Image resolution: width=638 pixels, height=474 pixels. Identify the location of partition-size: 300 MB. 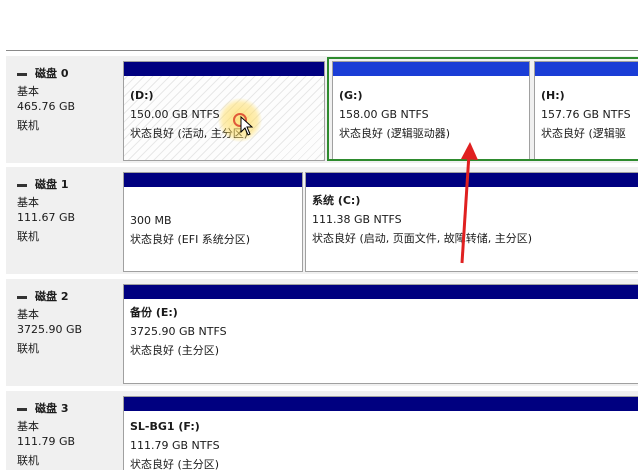
(151, 220).